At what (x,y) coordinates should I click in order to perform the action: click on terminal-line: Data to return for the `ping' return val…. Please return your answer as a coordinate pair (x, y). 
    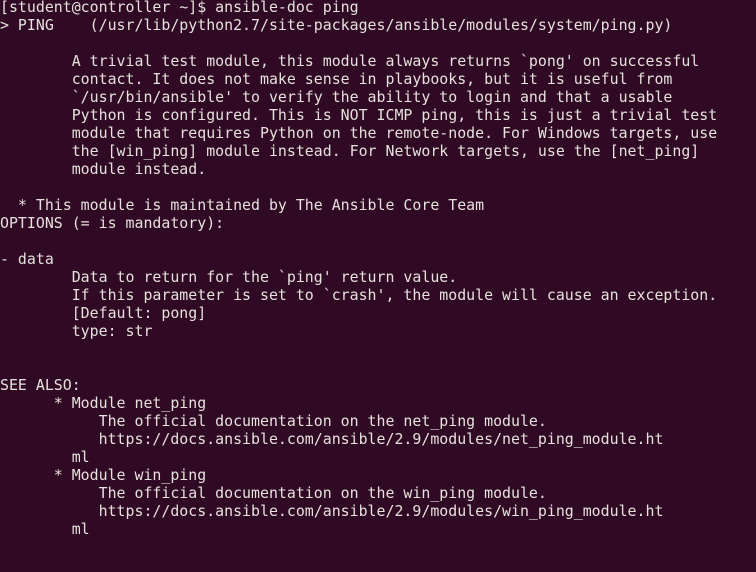
    Looking at the image, I should click on (229, 277).